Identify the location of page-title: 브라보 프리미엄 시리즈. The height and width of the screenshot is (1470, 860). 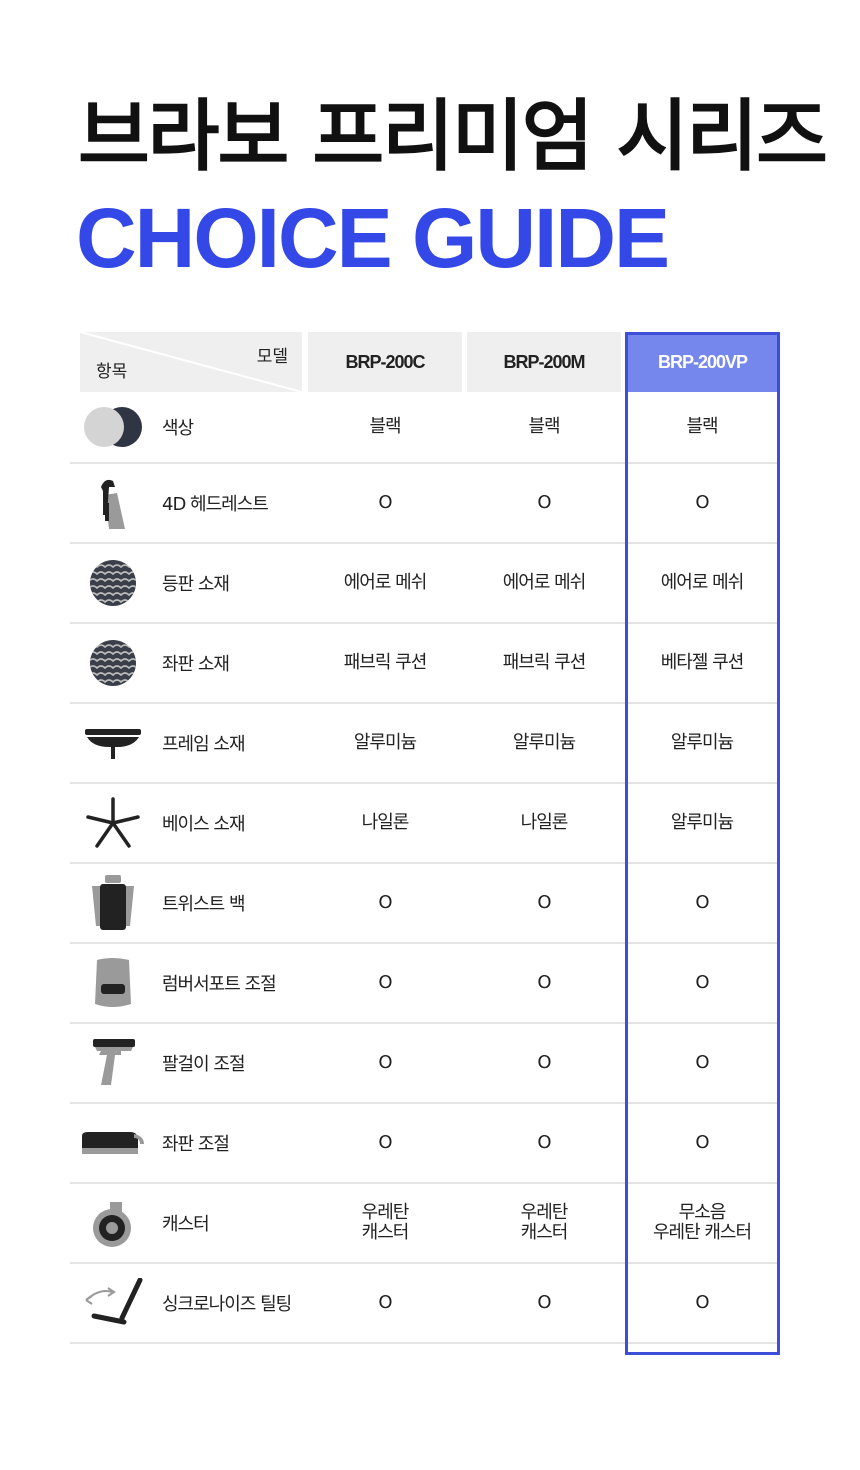
(453, 137).